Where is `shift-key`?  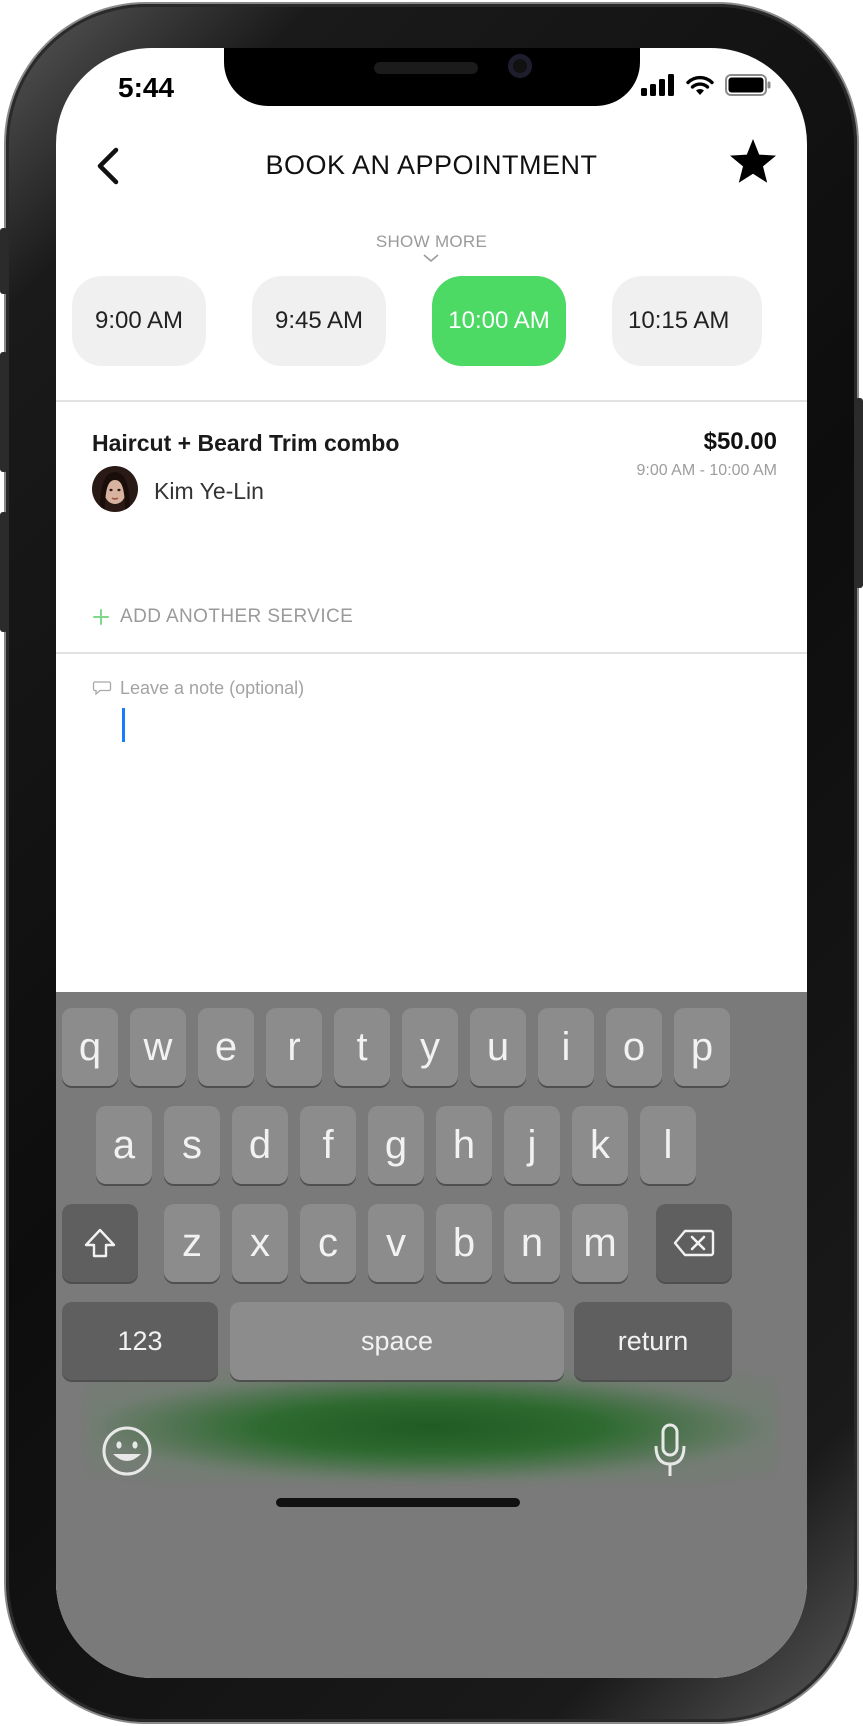 shift-key is located at coordinates (100, 1243).